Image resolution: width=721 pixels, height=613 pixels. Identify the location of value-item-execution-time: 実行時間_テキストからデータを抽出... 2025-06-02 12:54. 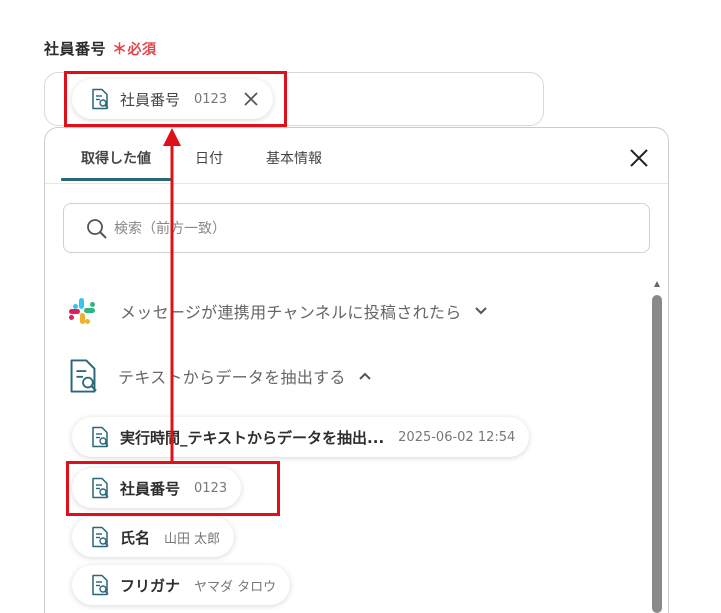
(301, 437).